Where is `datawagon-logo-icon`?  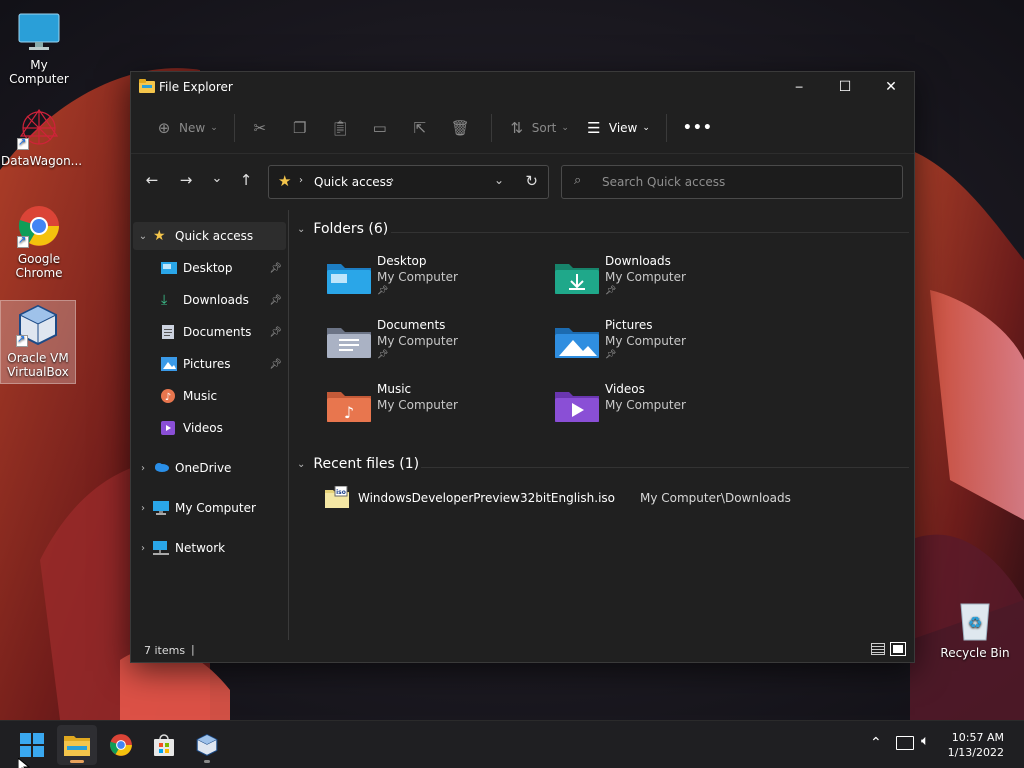 datawagon-logo-icon is located at coordinates (39, 128).